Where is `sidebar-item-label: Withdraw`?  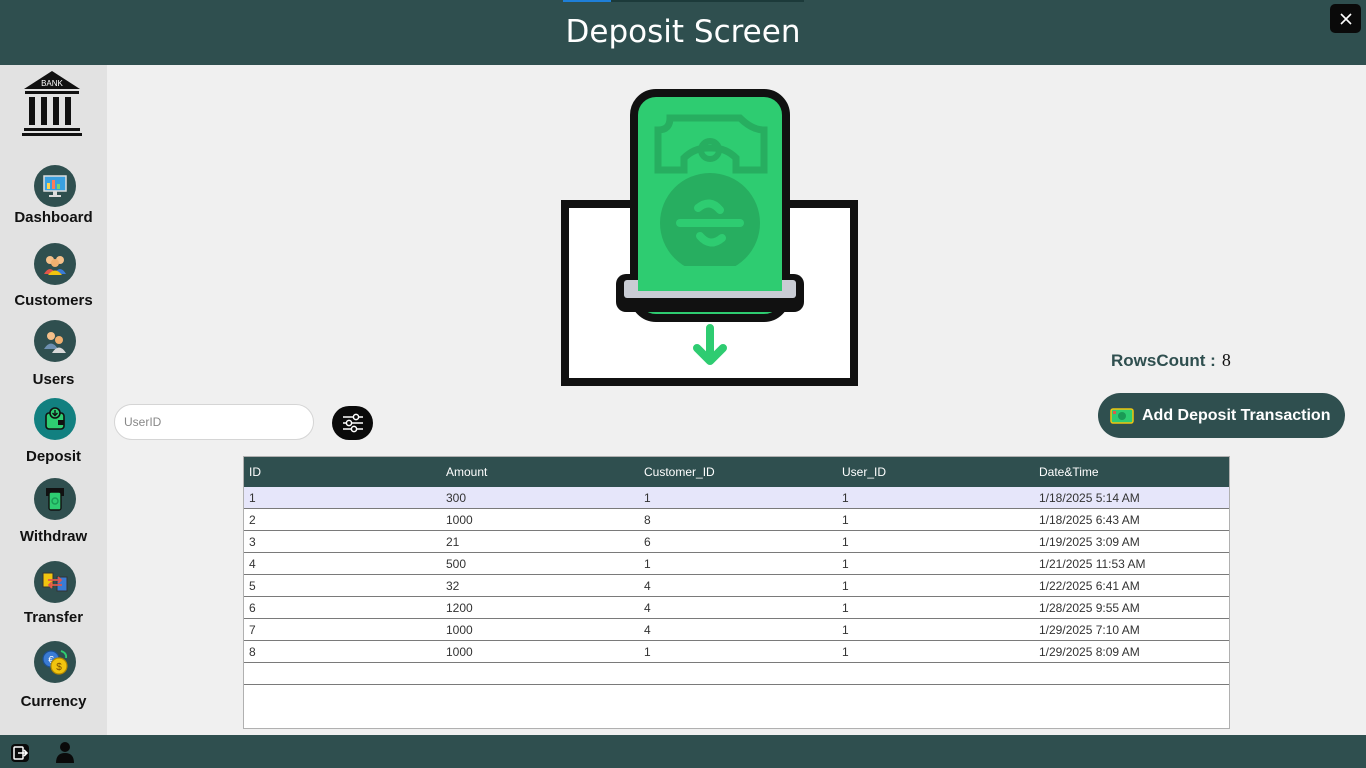 sidebar-item-label: Withdraw is located at coordinates (53, 536).